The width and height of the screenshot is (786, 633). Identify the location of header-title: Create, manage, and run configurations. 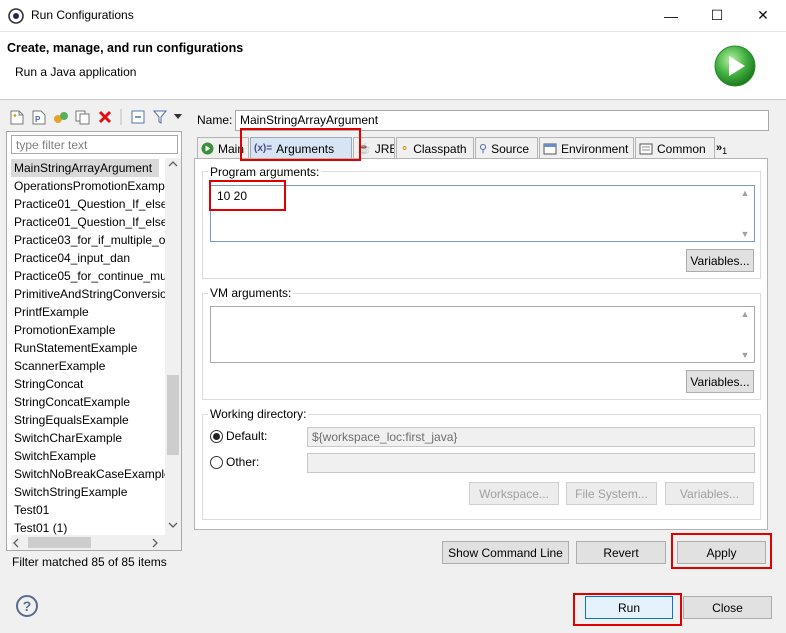
(125, 48).